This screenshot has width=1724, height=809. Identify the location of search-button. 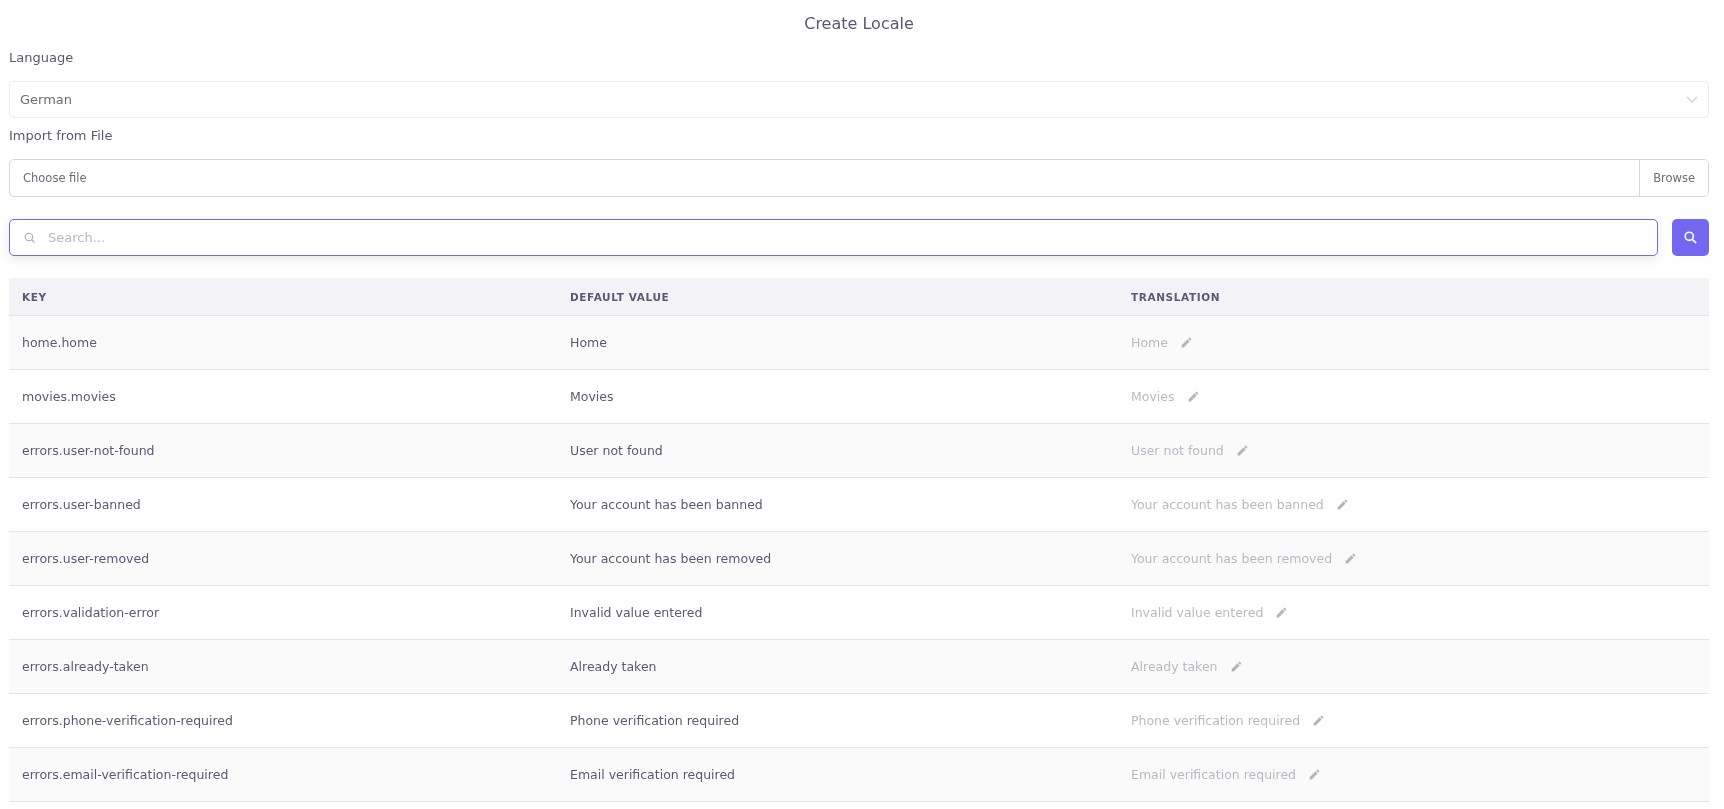
(1690, 237).